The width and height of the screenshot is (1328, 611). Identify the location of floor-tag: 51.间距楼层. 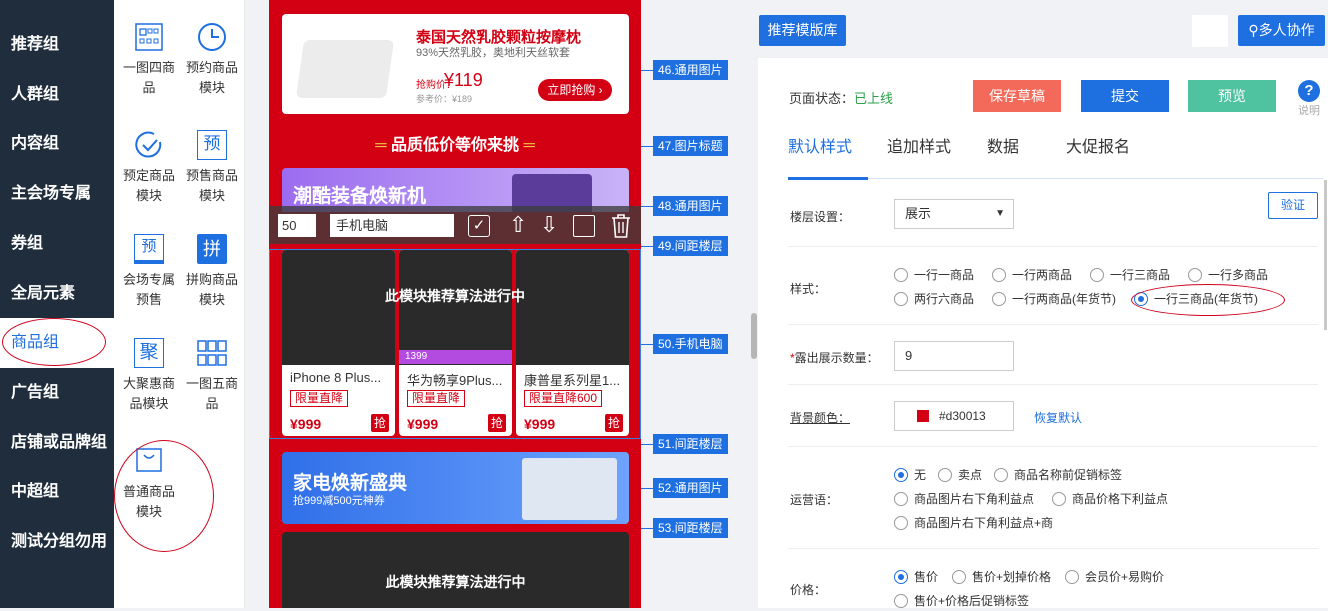
(690, 444).